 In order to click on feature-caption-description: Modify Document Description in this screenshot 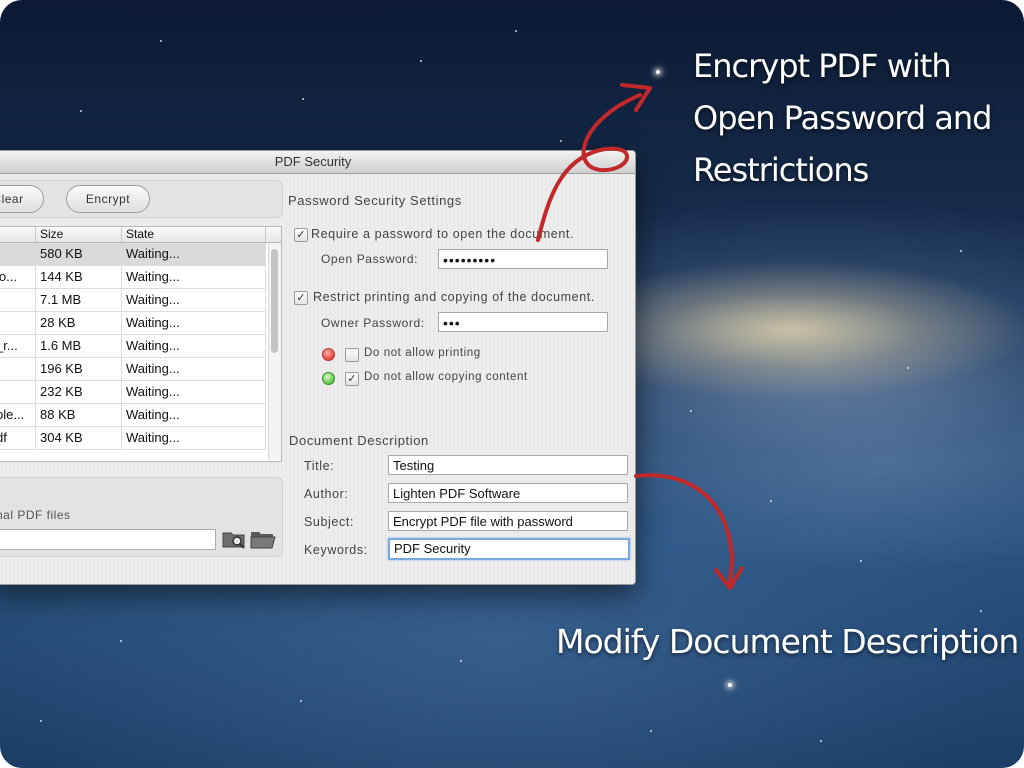, I will do `click(787, 641)`.